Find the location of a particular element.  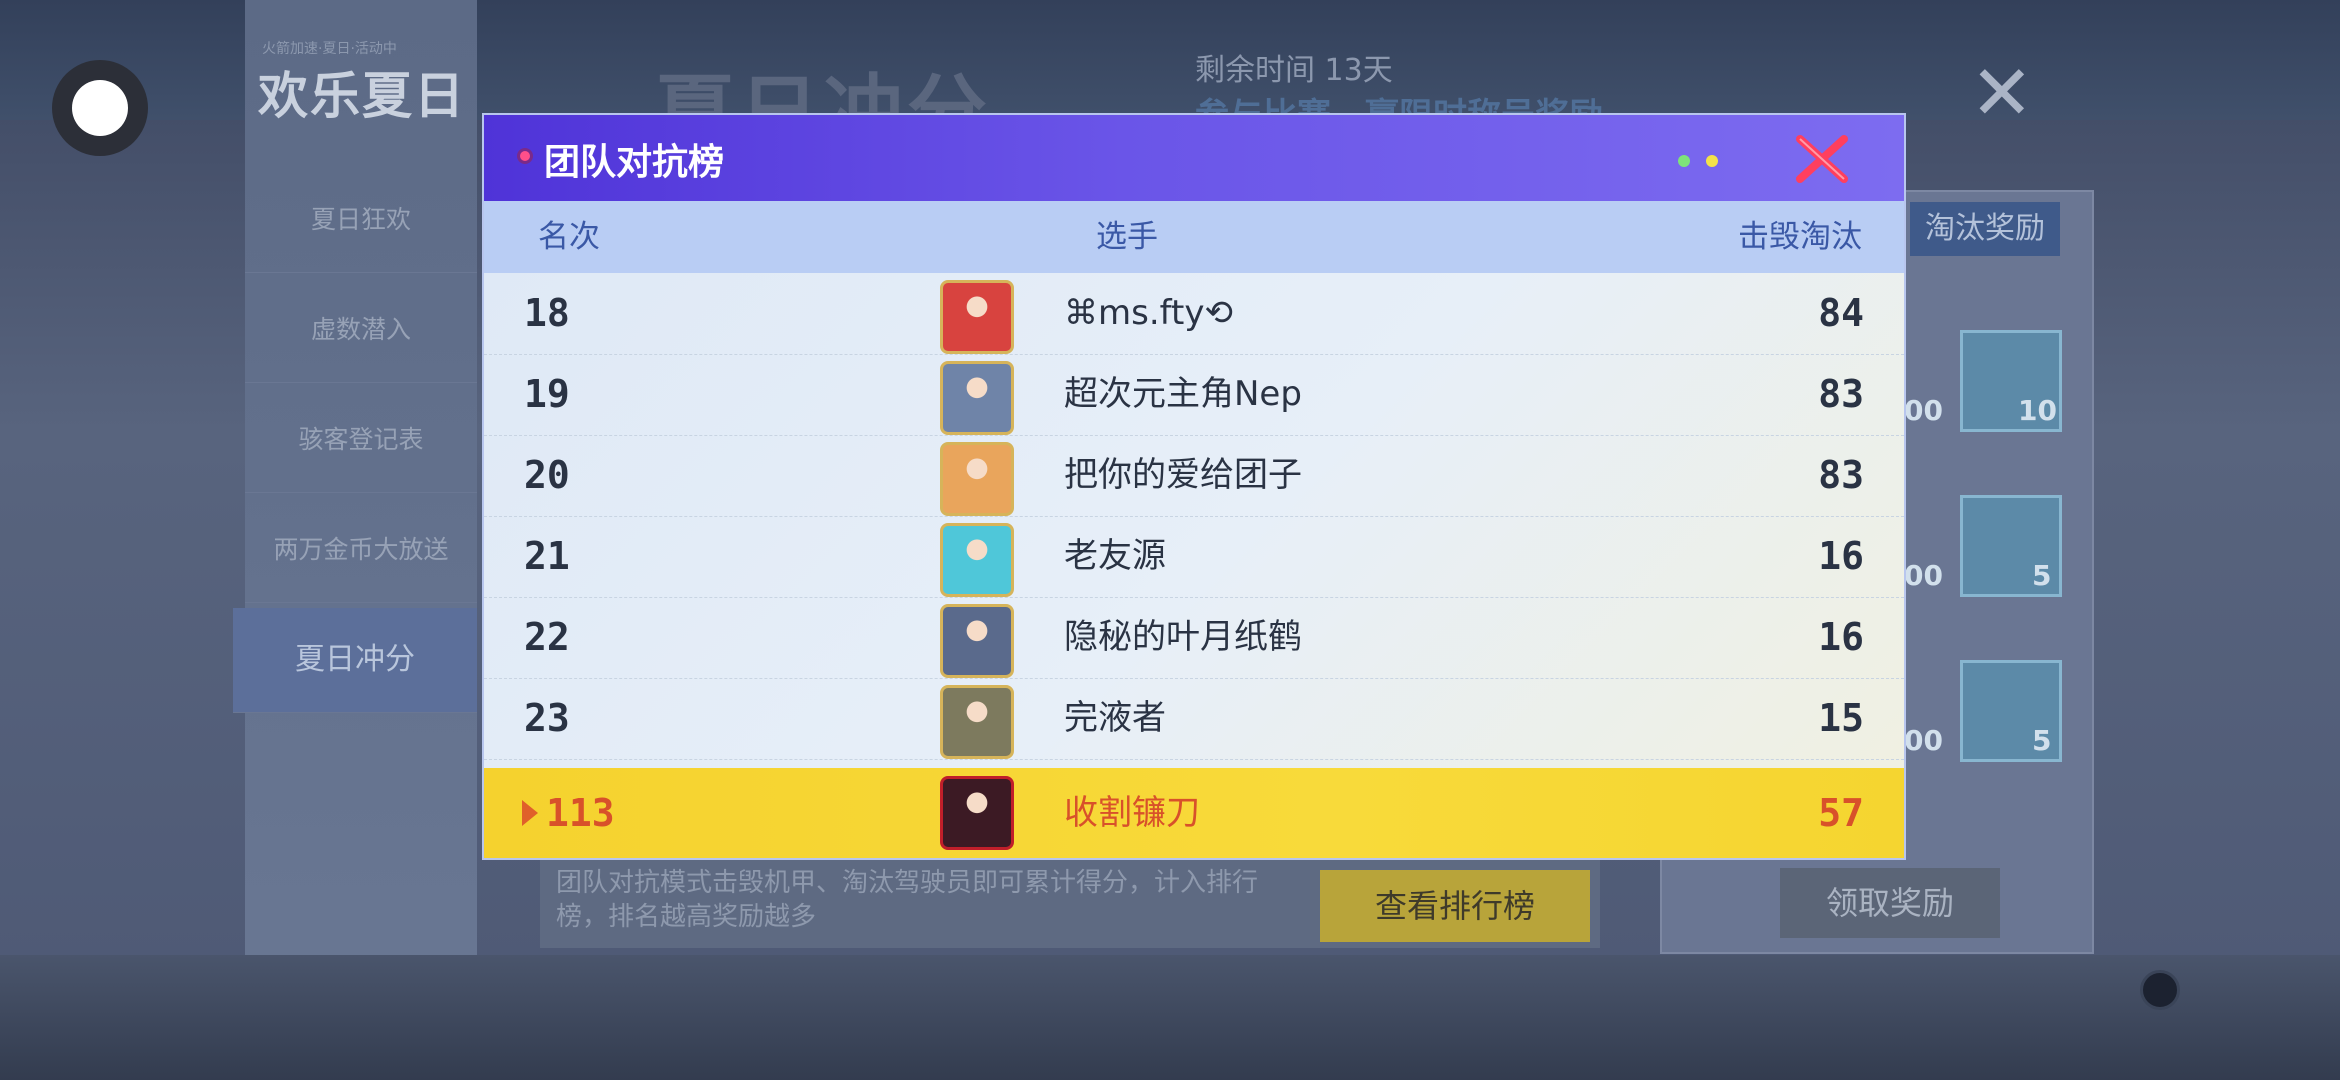

column-header: 名次 选手 击毁淘汰 is located at coordinates (1194, 237).